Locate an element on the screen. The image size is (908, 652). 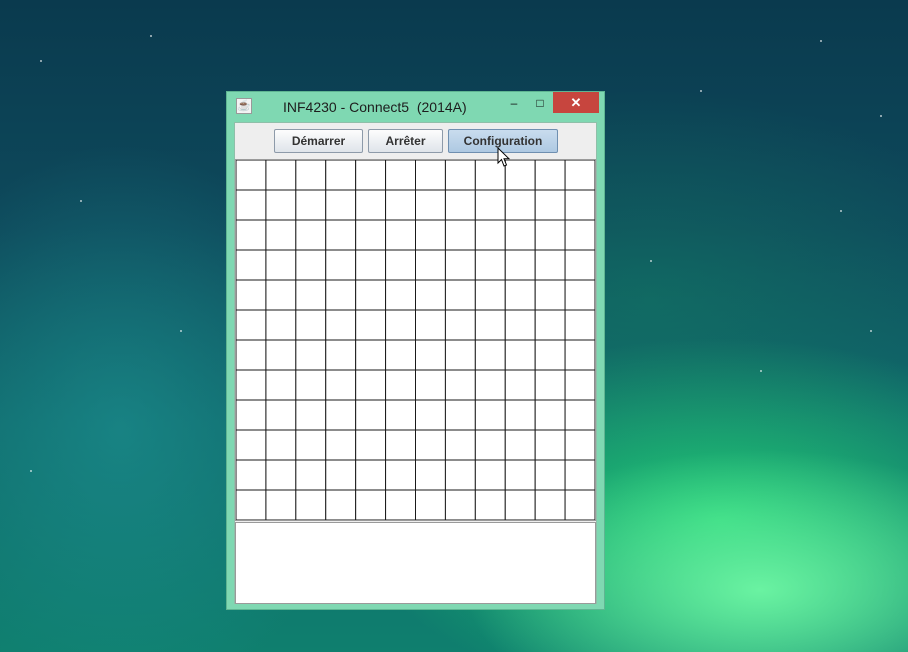
maximize-button: □ is located at coordinates (540, 104).